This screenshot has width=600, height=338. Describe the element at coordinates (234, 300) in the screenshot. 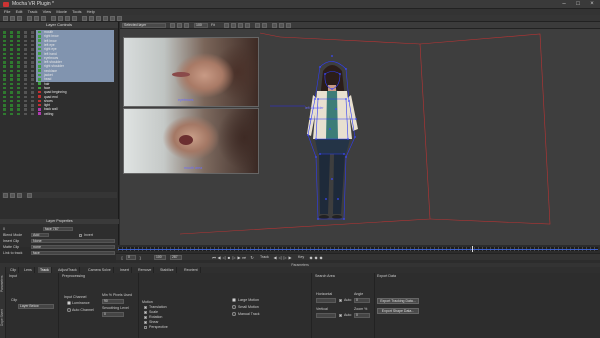

I see `motion-type-radio` at that location.